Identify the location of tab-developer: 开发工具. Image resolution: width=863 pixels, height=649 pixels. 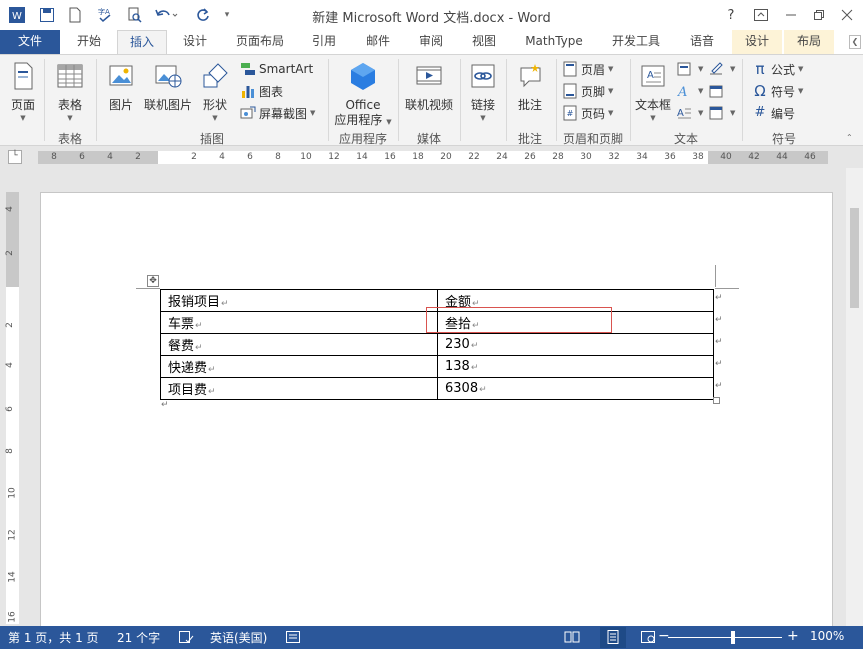
(636, 42).